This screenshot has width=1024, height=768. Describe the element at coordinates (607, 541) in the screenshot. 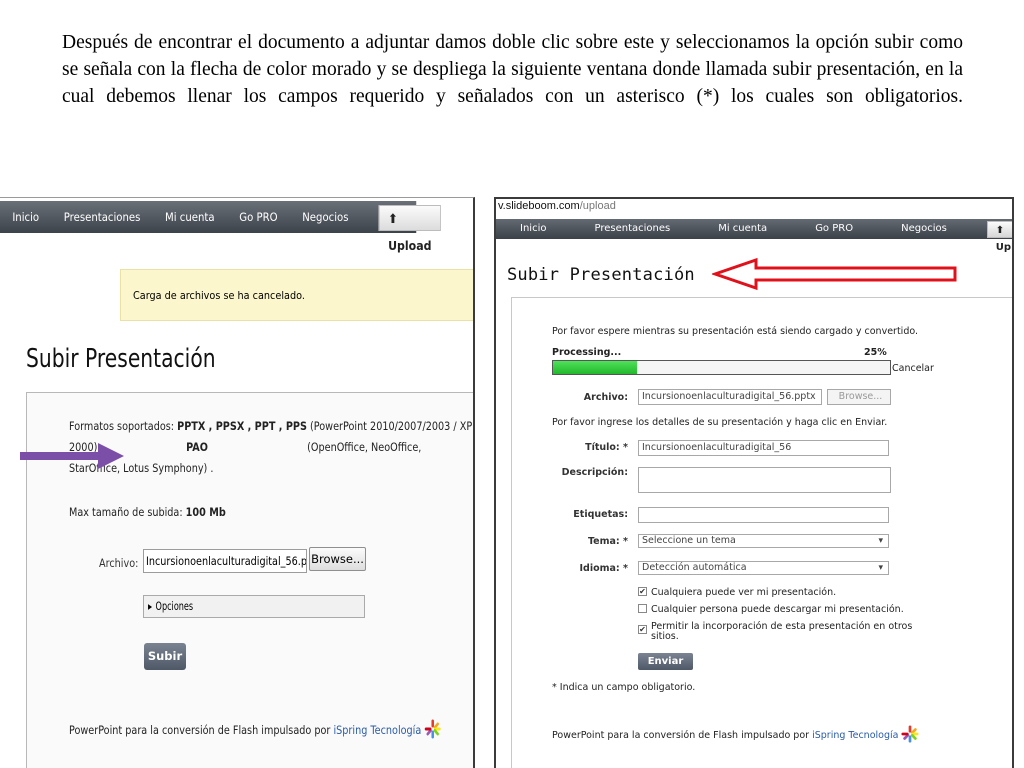

I see `tema-label: Tema: *` at that location.